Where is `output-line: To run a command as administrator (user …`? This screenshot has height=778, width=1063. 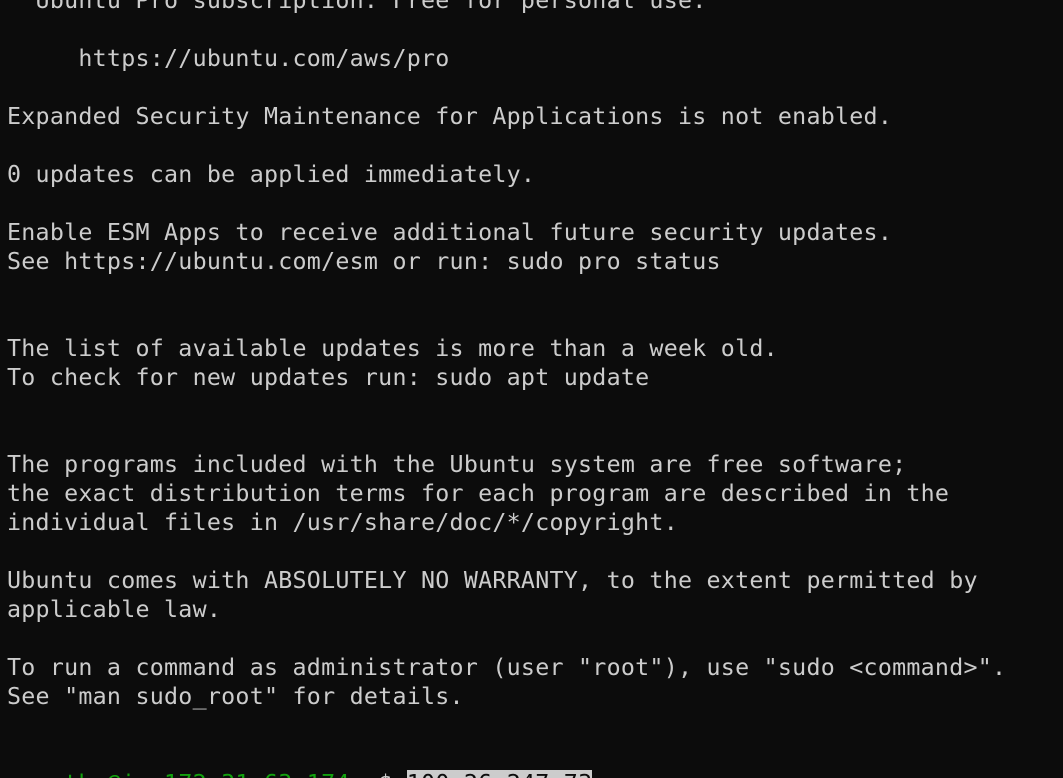
output-line: To run a command as administrator (user … is located at coordinates (507, 667).